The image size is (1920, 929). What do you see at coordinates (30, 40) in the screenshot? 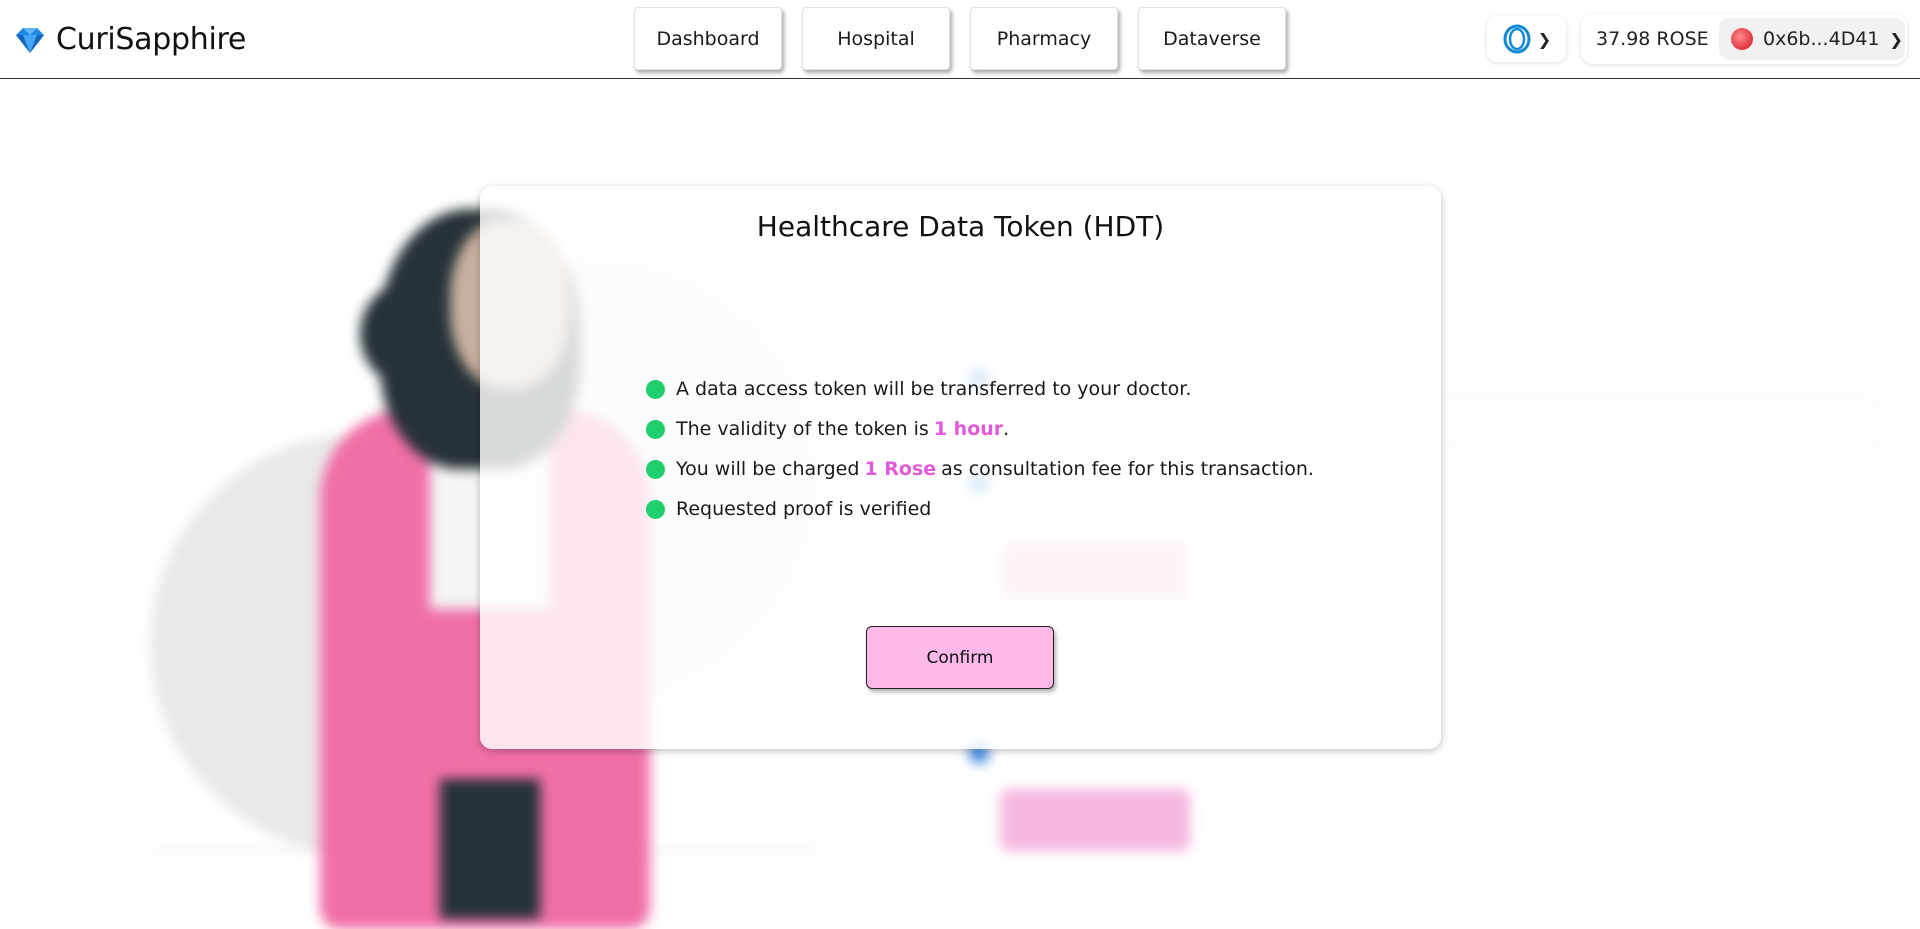
I see `sapphire-gem-icon` at bounding box center [30, 40].